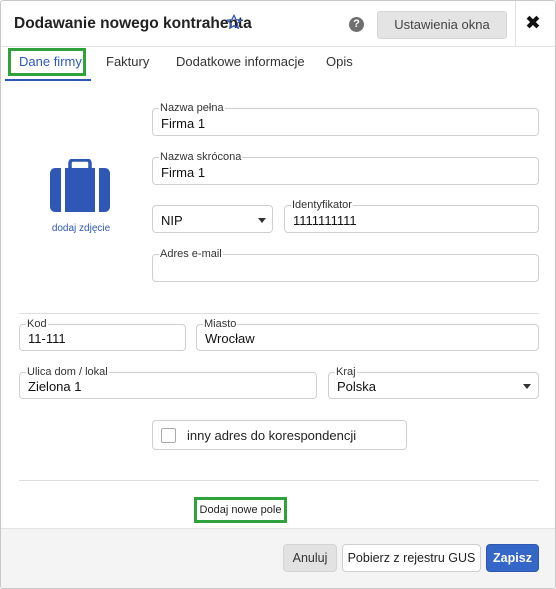 The image size is (556, 589). I want to click on star-icon, so click(234, 22).